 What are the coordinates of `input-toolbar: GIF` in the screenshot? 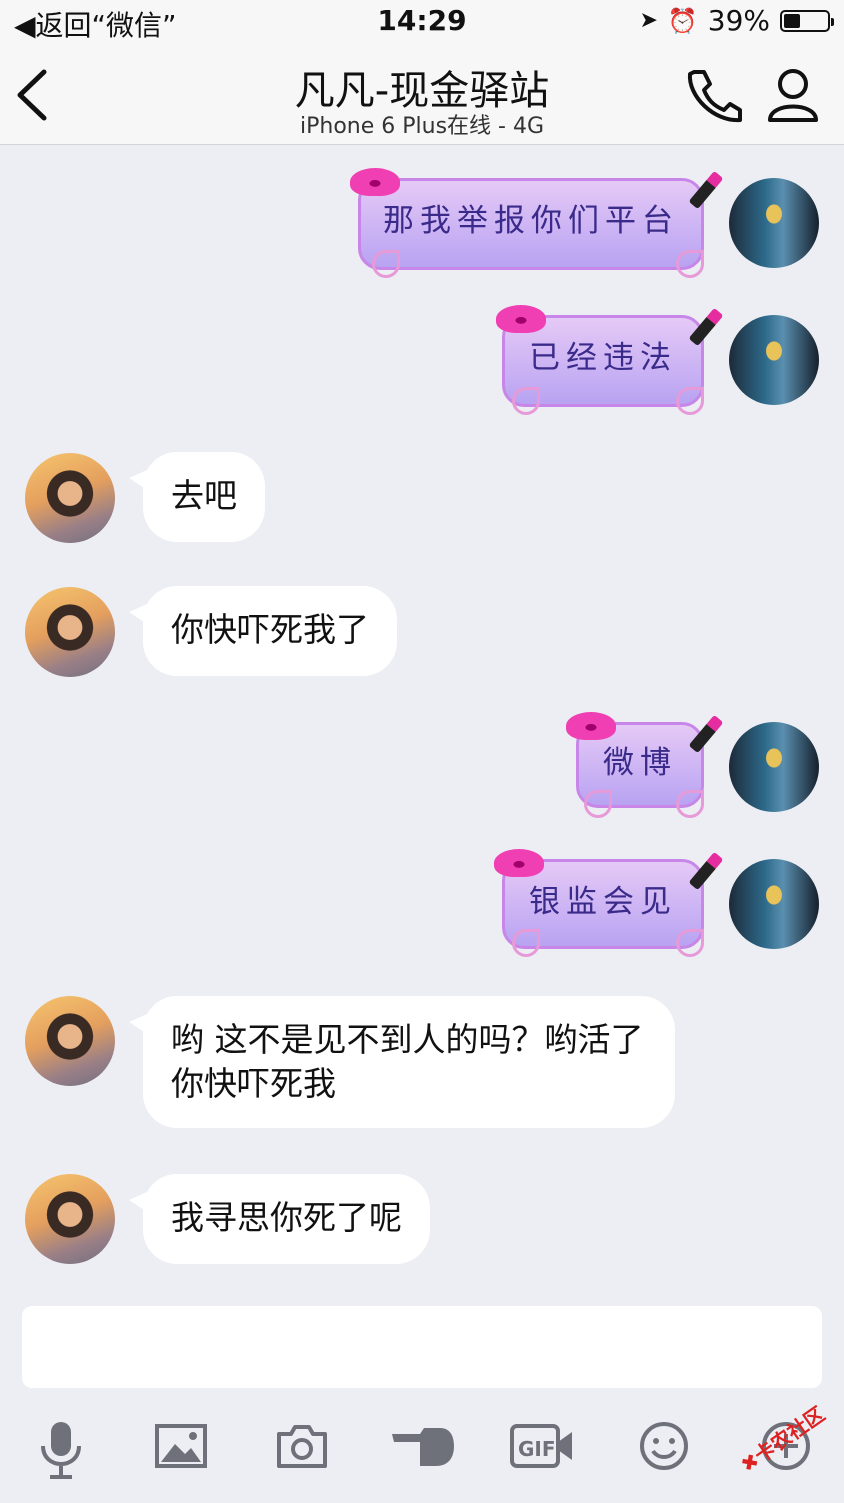 It's located at (422, 1450).